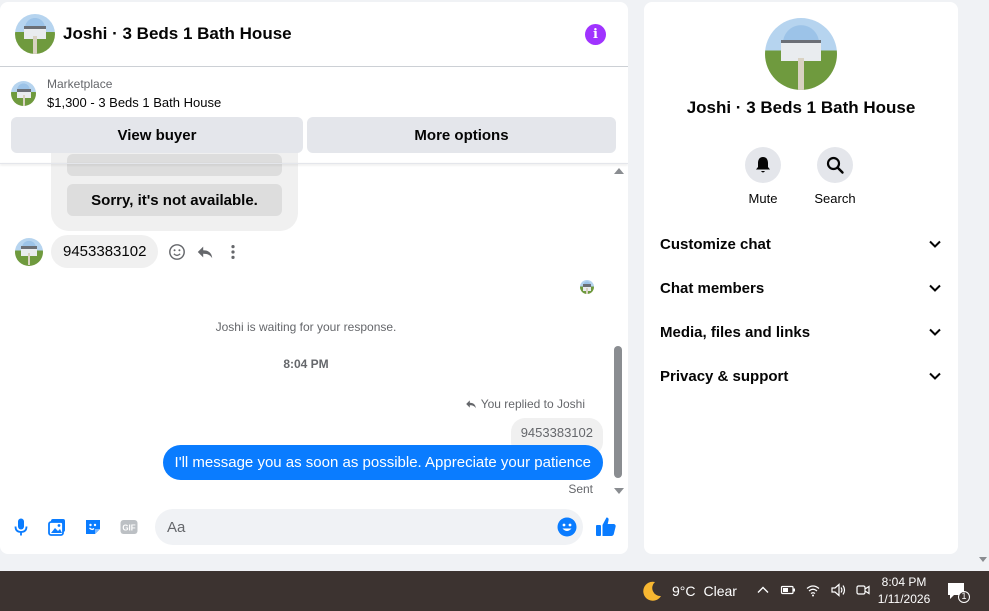 This screenshot has height=611, width=989. I want to click on marketplace-listing: Marketplace $1,300 - 3 Beds 1 Bath House, so click(116, 93).